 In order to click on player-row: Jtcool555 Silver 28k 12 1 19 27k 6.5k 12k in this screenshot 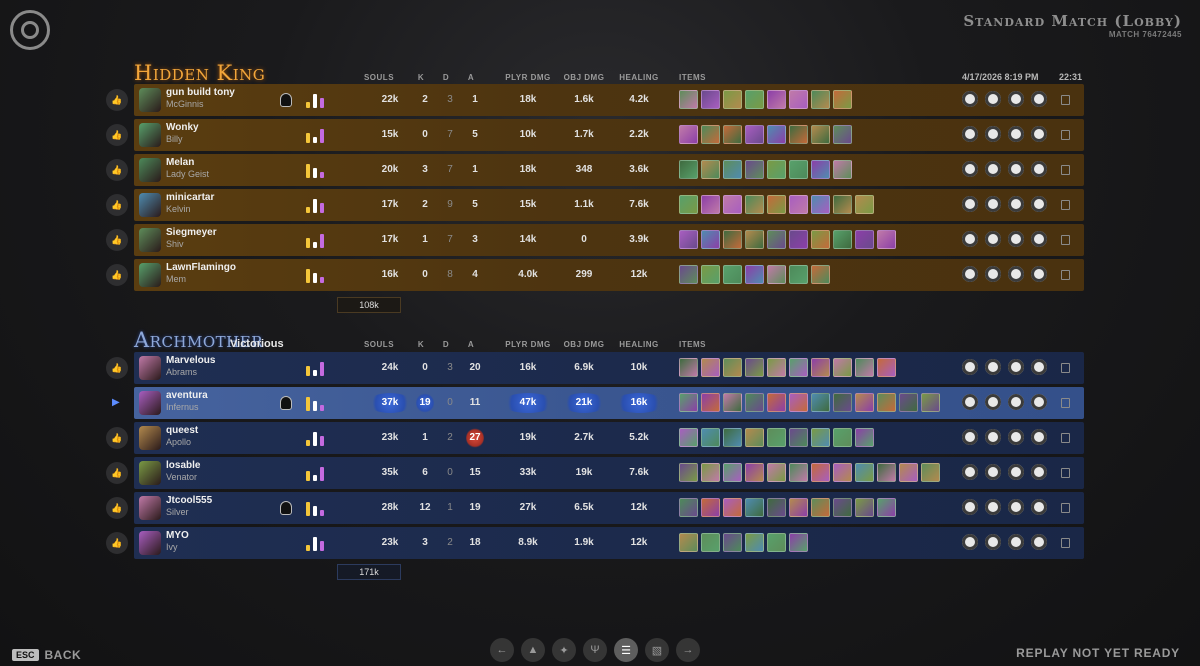, I will do `click(609, 508)`.